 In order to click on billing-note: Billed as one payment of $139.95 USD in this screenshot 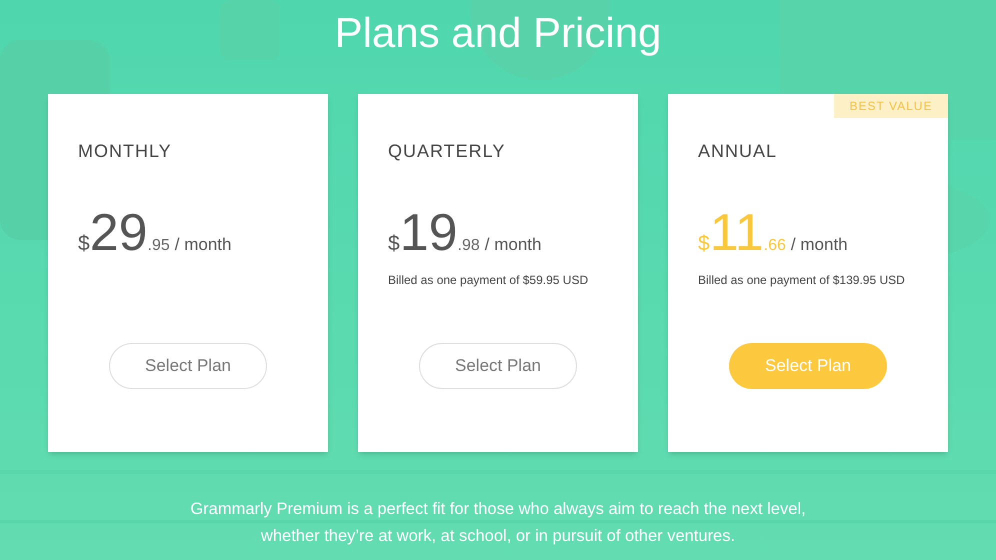, I will do `click(802, 279)`.